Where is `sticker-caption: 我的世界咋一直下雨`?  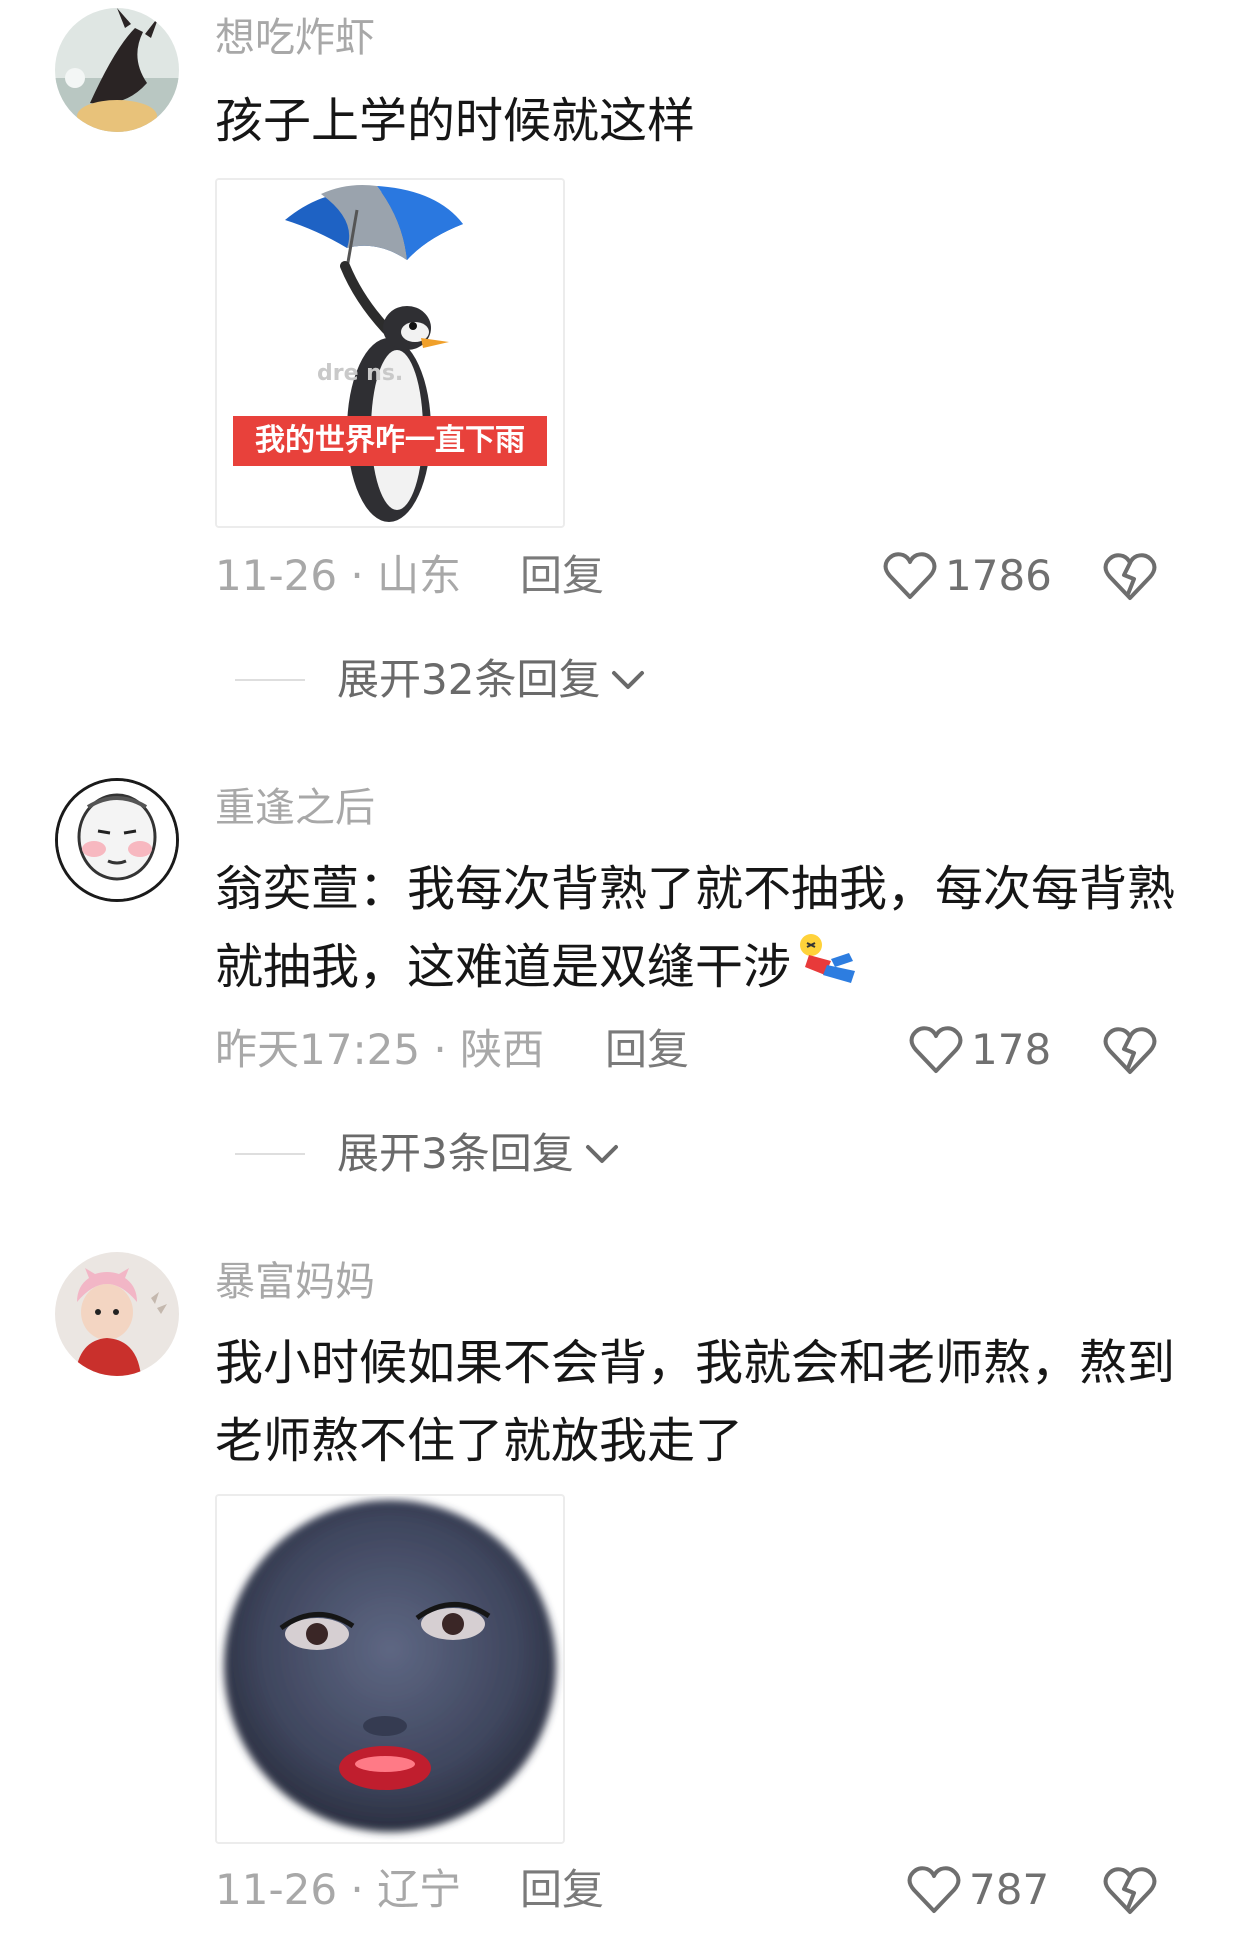 sticker-caption: 我的世界咋一直下雨 is located at coordinates (390, 441).